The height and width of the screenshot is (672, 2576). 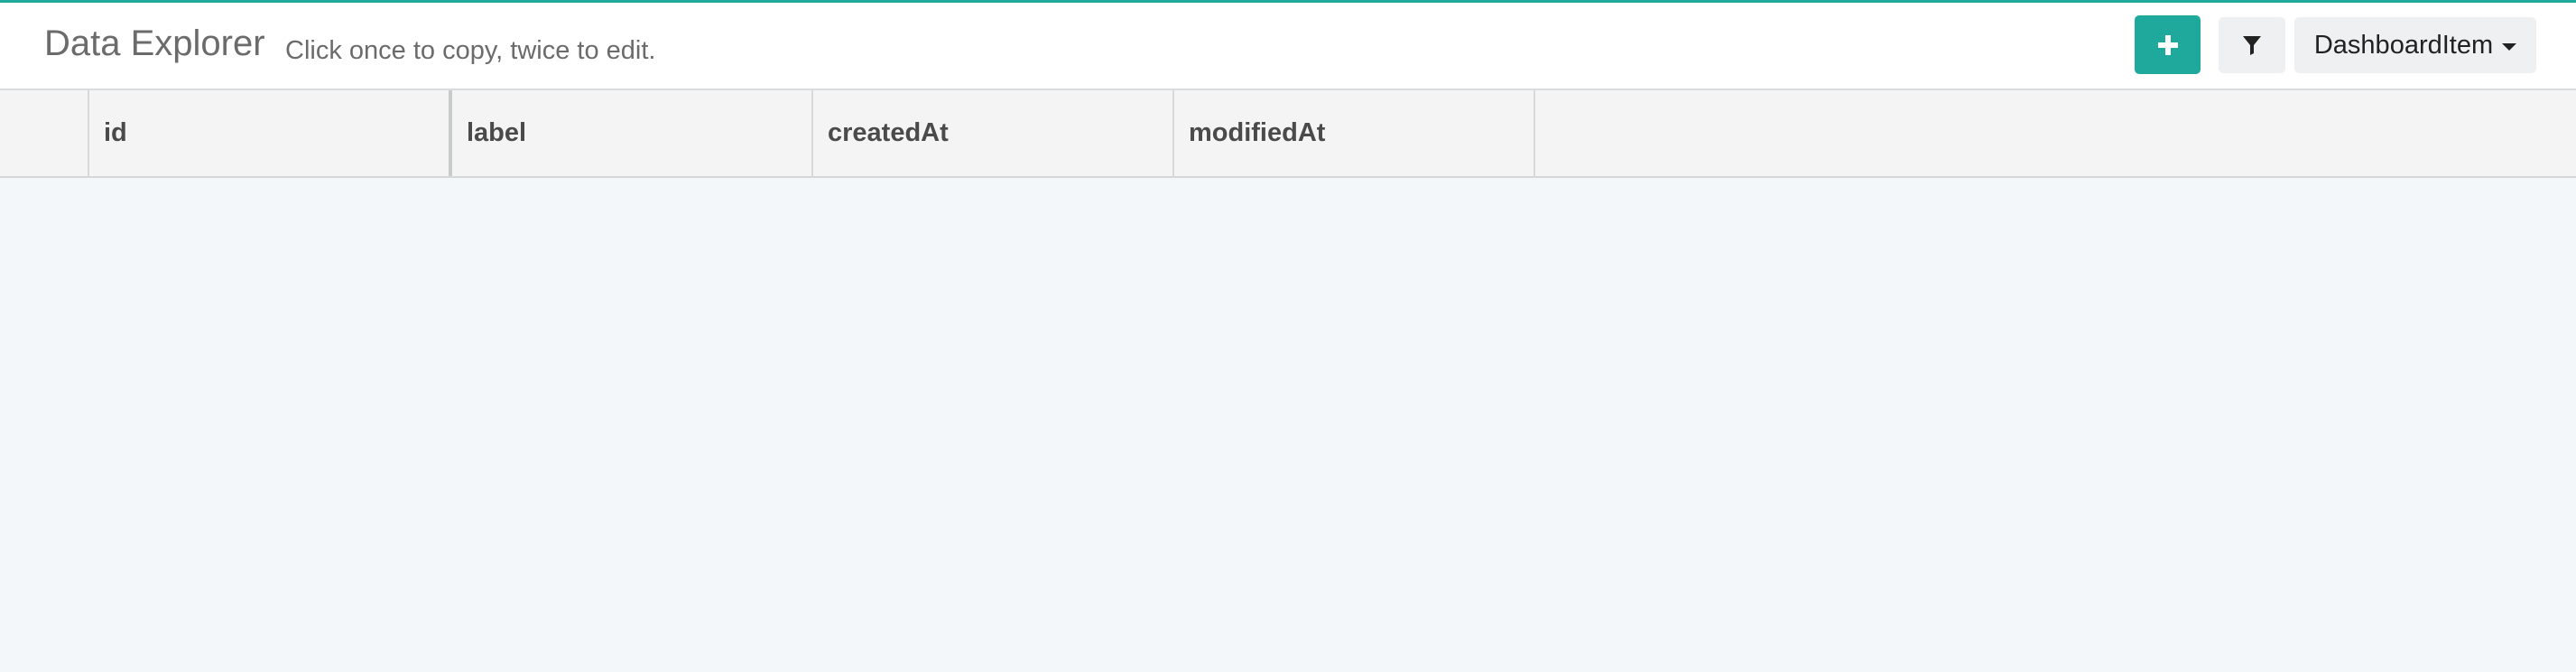 I want to click on filter-icon, so click(x=2252, y=45).